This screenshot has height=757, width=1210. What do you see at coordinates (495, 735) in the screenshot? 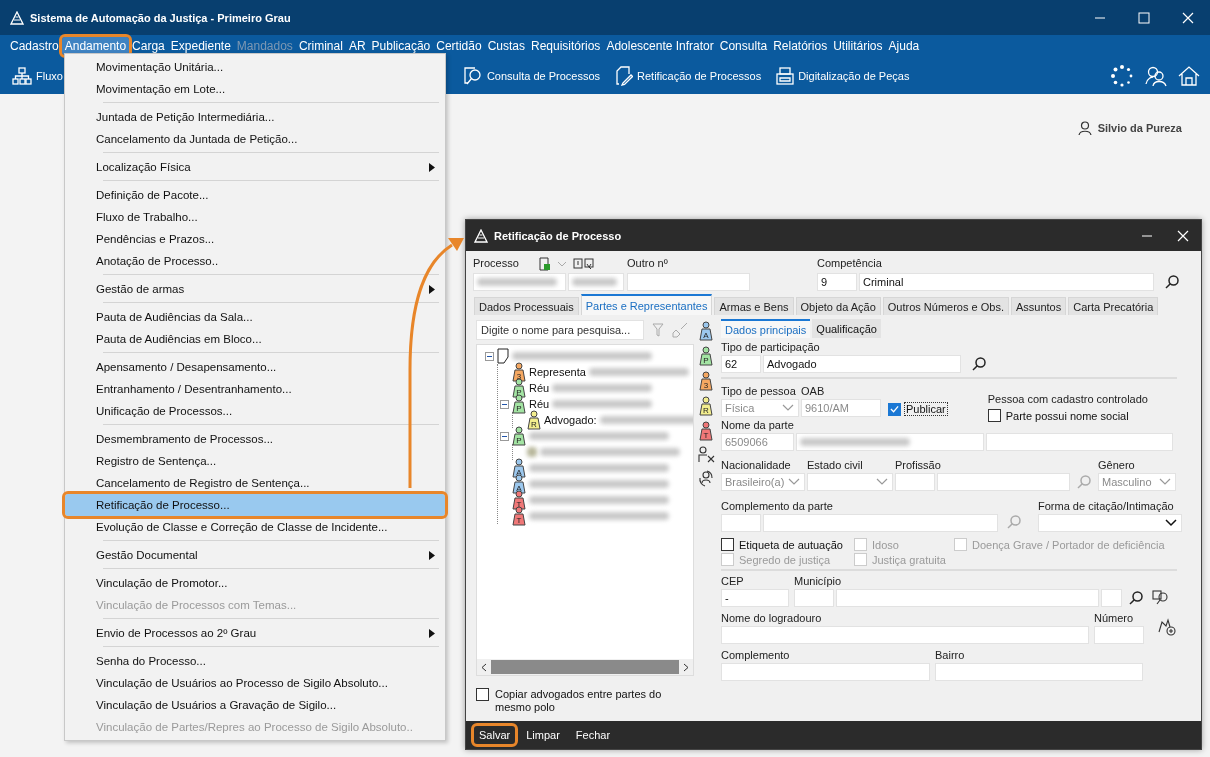
I see `dialog-button: Salvar` at bounding box center [495, 735].